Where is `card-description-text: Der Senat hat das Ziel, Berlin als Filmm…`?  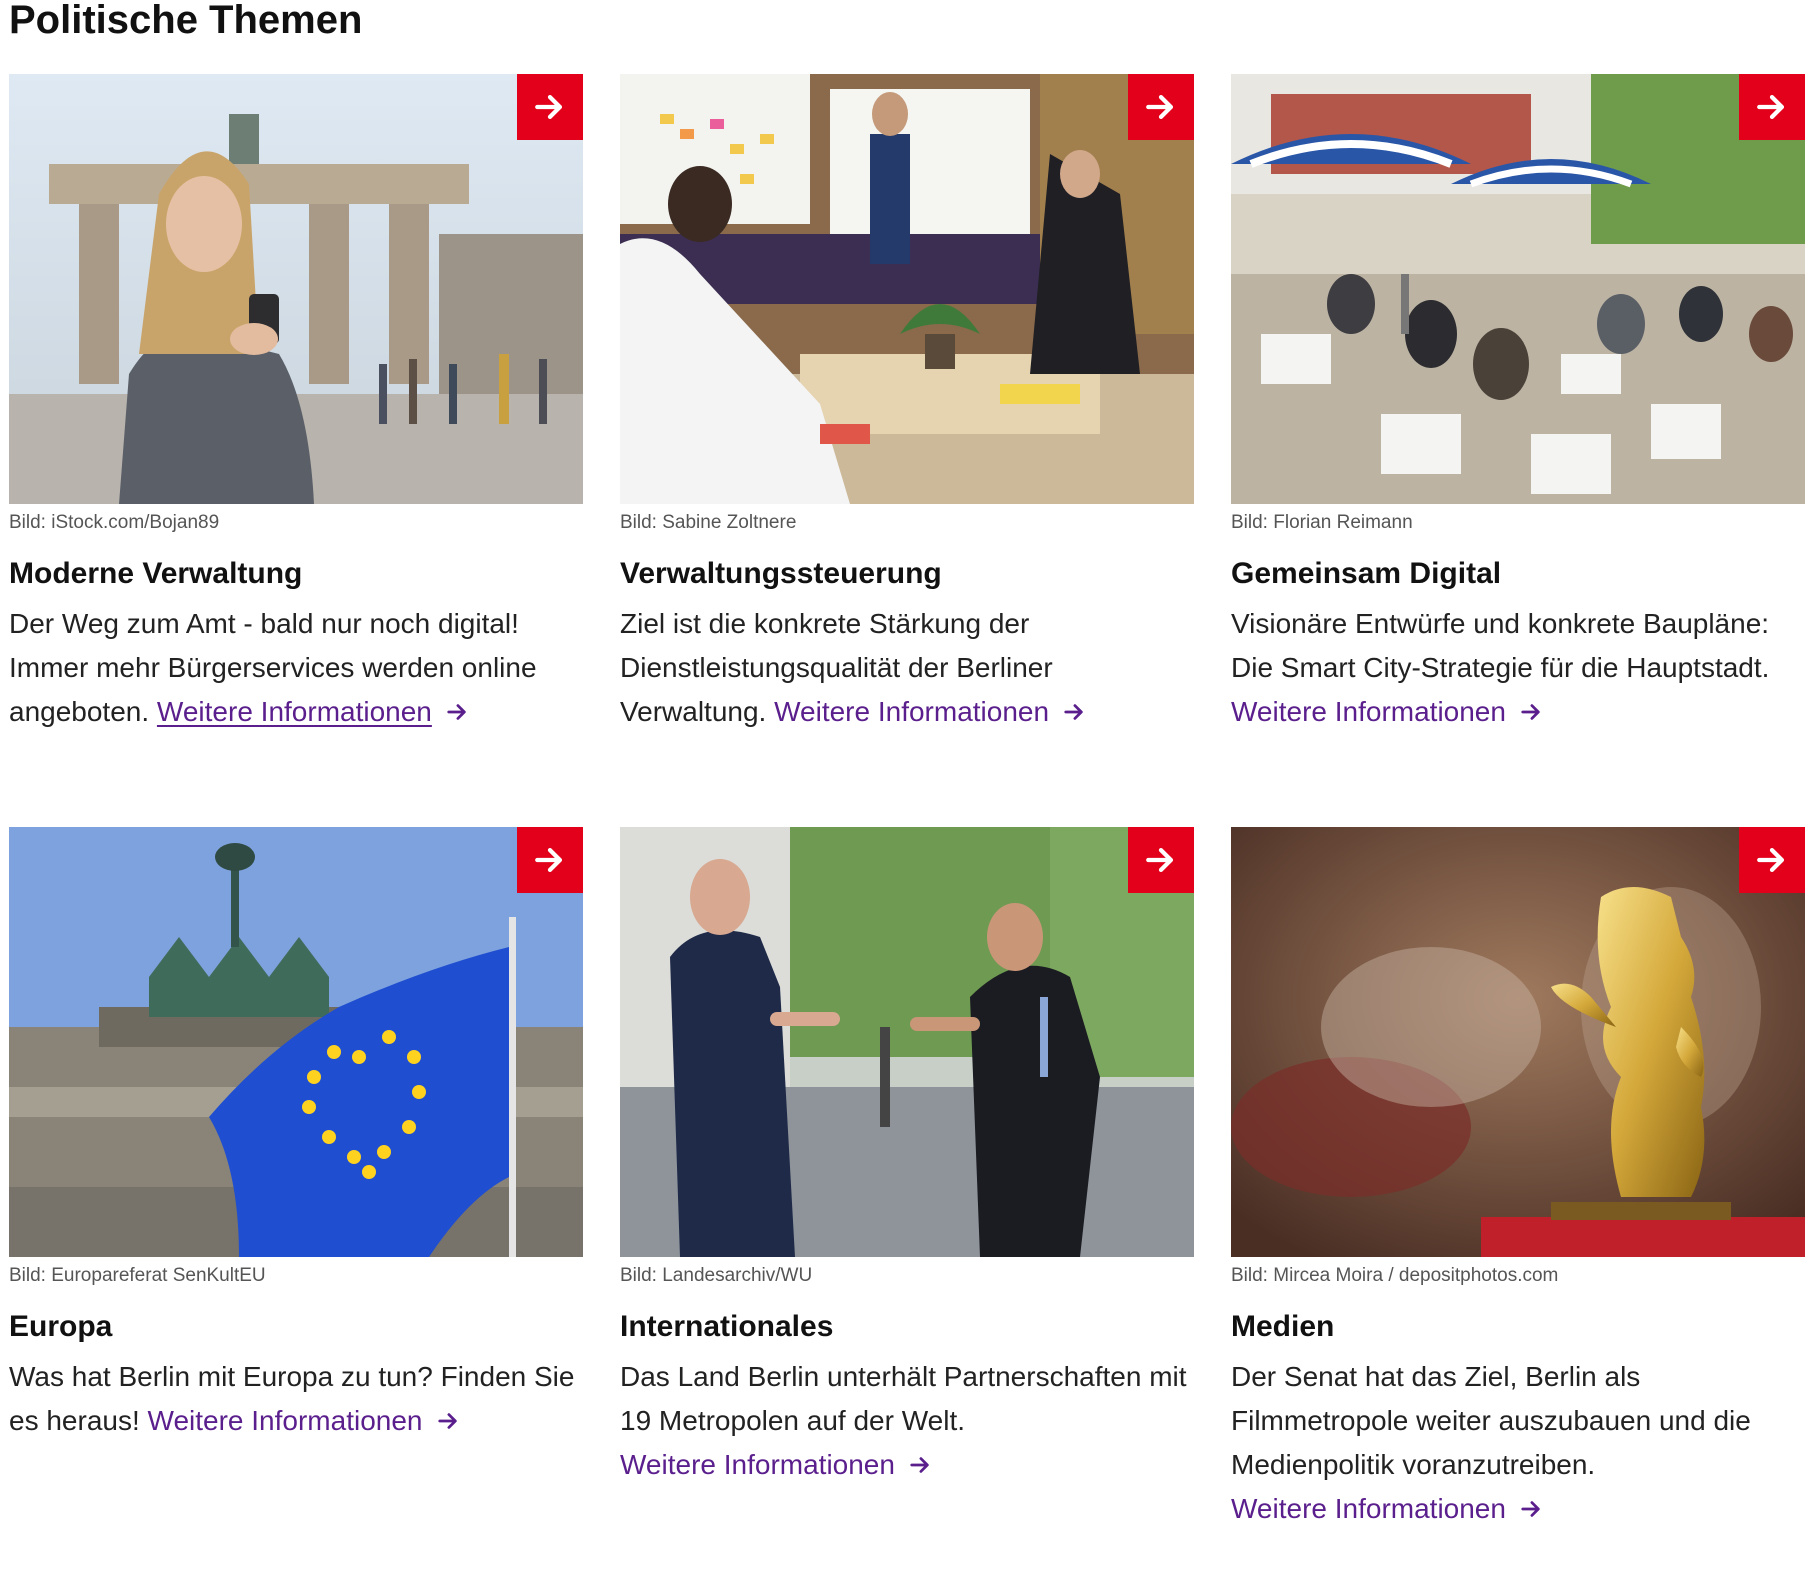
card-description-text: Der Senat hat das Ziel, Berlin als Filmm… is located at coordinates (1491, 1420).